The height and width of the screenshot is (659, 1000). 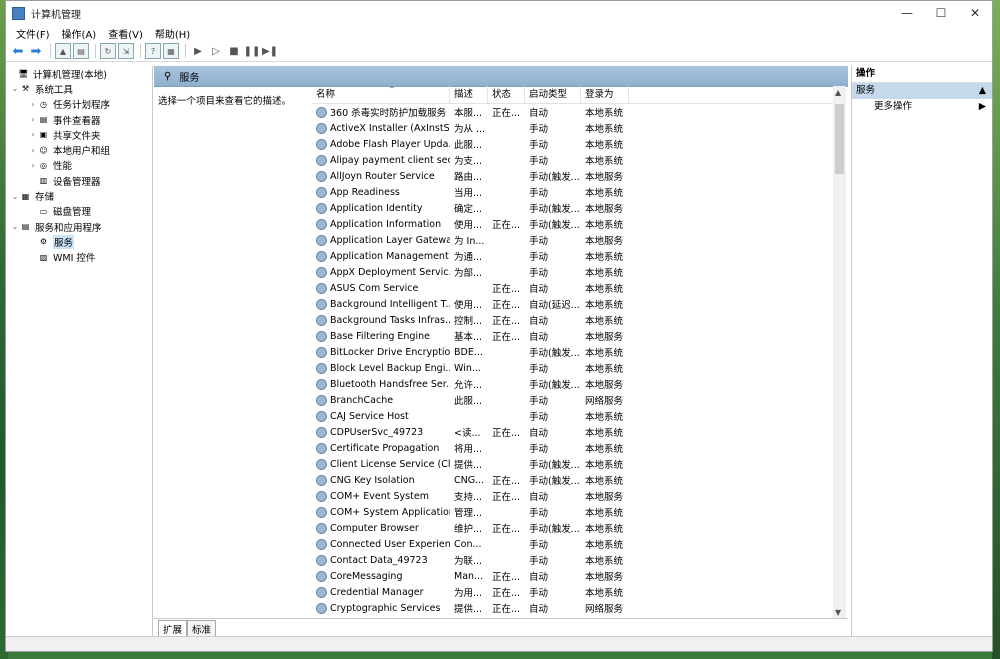 I want to click on menu-file: 文件(F), so click(x=33, y=33).